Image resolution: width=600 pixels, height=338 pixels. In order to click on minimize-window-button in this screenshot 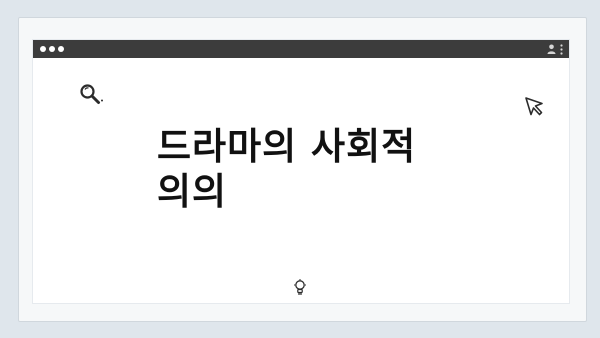, I will do `click(52, 49)`.